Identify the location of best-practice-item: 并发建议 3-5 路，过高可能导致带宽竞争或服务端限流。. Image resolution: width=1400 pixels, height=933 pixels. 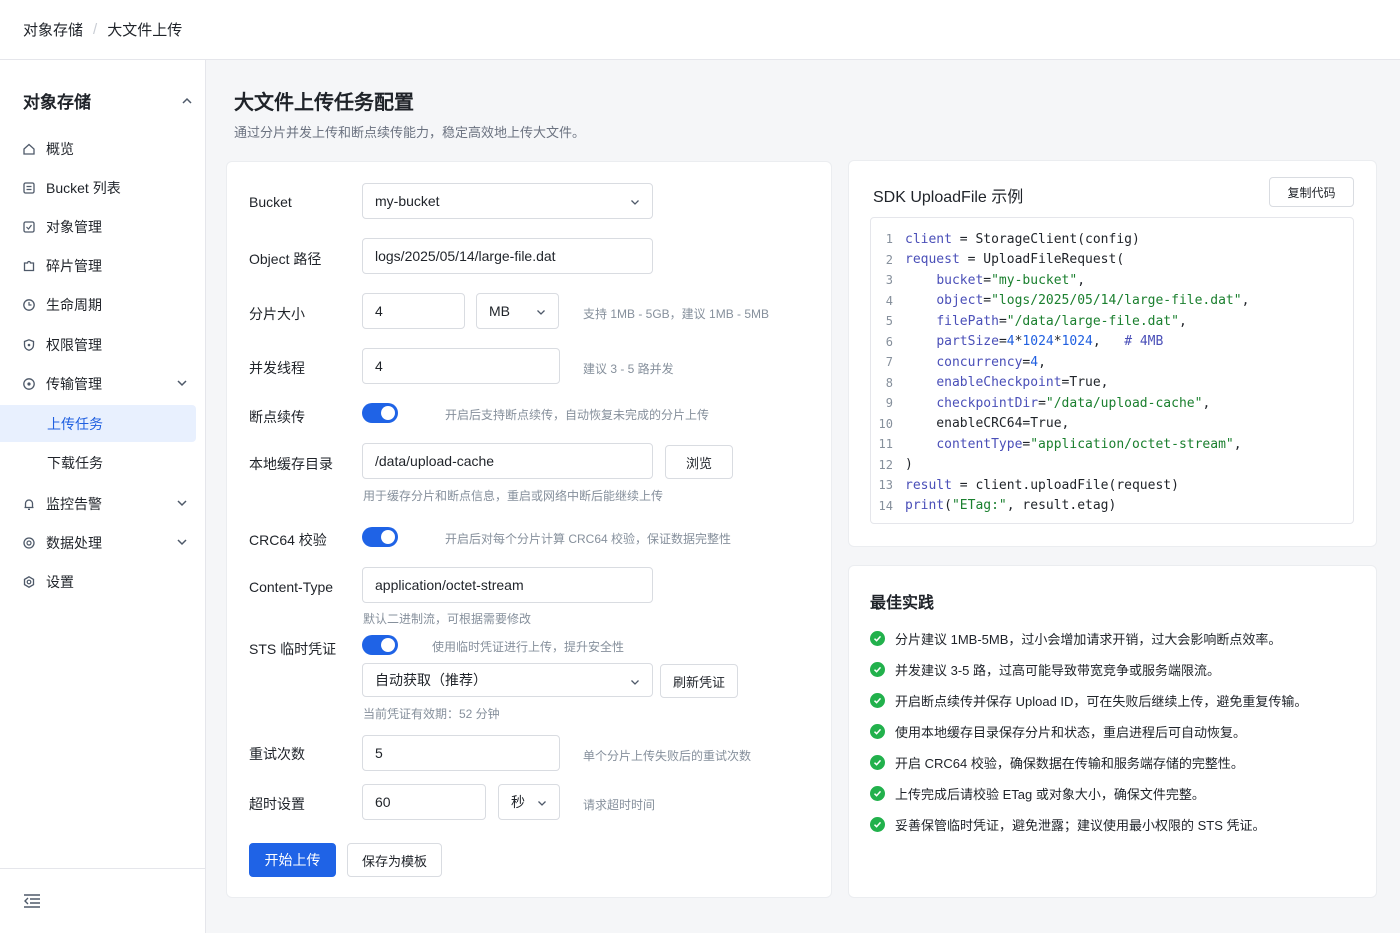
(1045, 669).